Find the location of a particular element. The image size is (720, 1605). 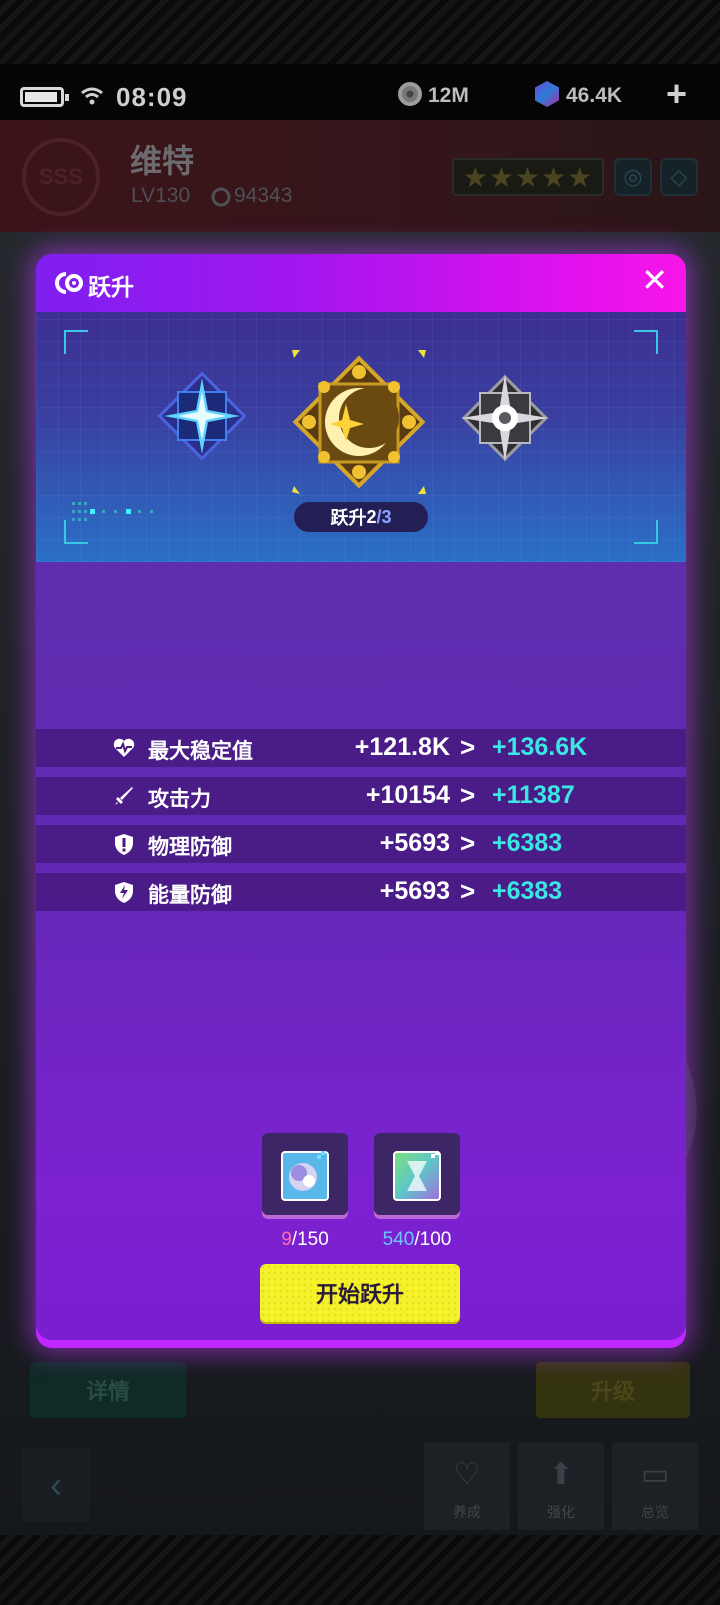

stat-current: +10154 is located at coordinates (407, 795).